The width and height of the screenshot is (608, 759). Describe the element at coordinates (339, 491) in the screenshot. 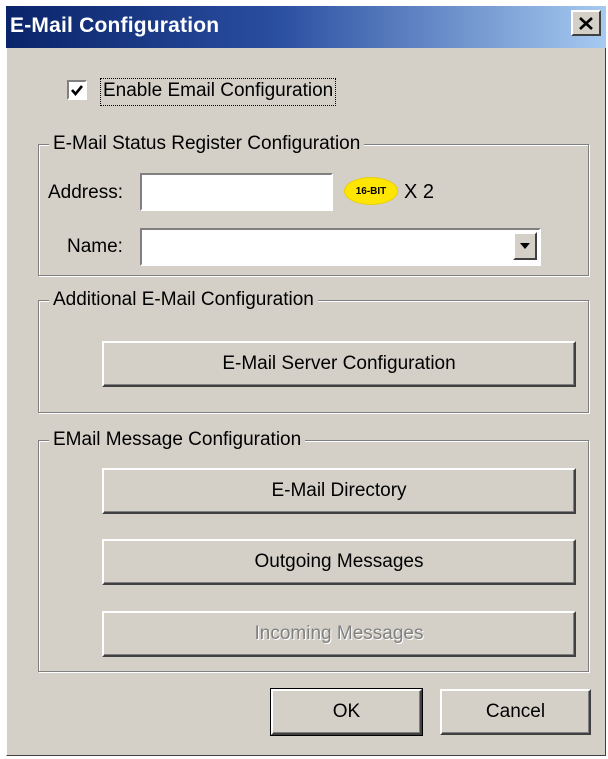

I see `email-directory-button: E-Mail Directory` at that location.